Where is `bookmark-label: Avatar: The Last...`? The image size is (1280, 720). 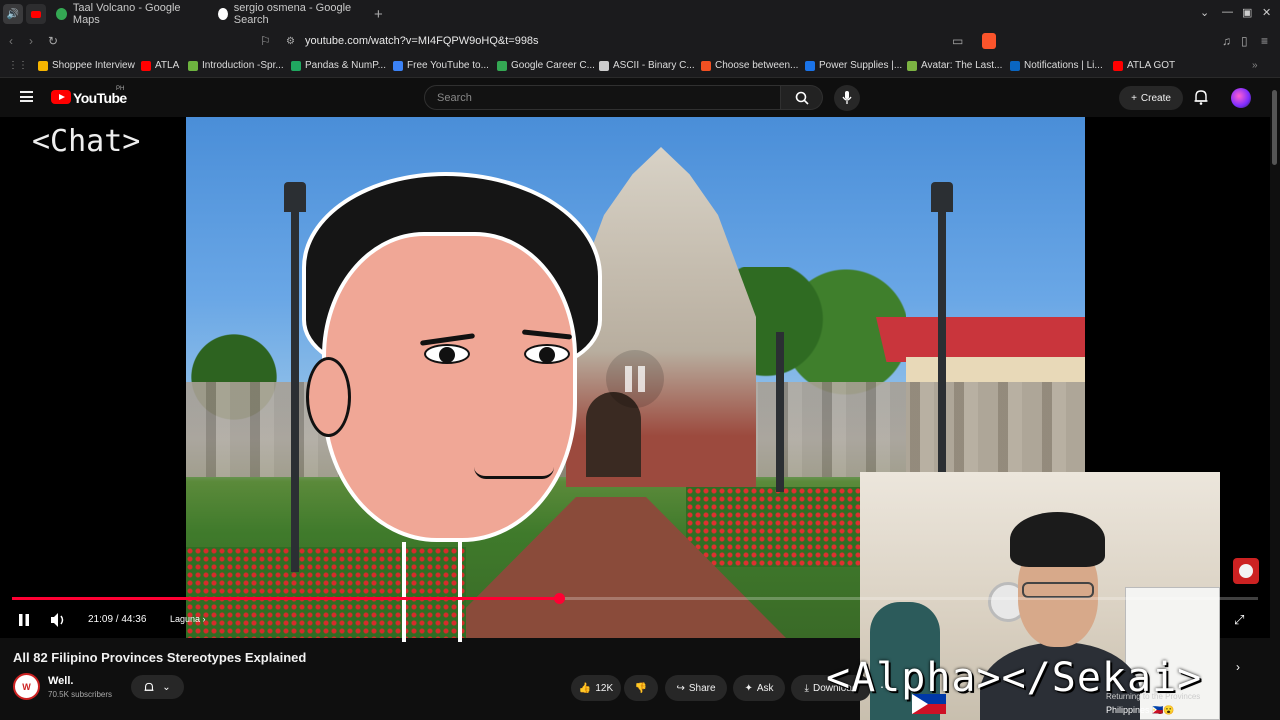
bookmark-label: Avatar: The Last... is located at coordinates (962, 65).